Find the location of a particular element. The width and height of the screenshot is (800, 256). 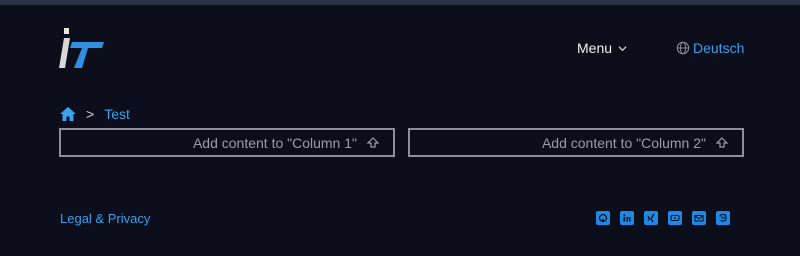

globe-icon is located at coordinates (683, 48).